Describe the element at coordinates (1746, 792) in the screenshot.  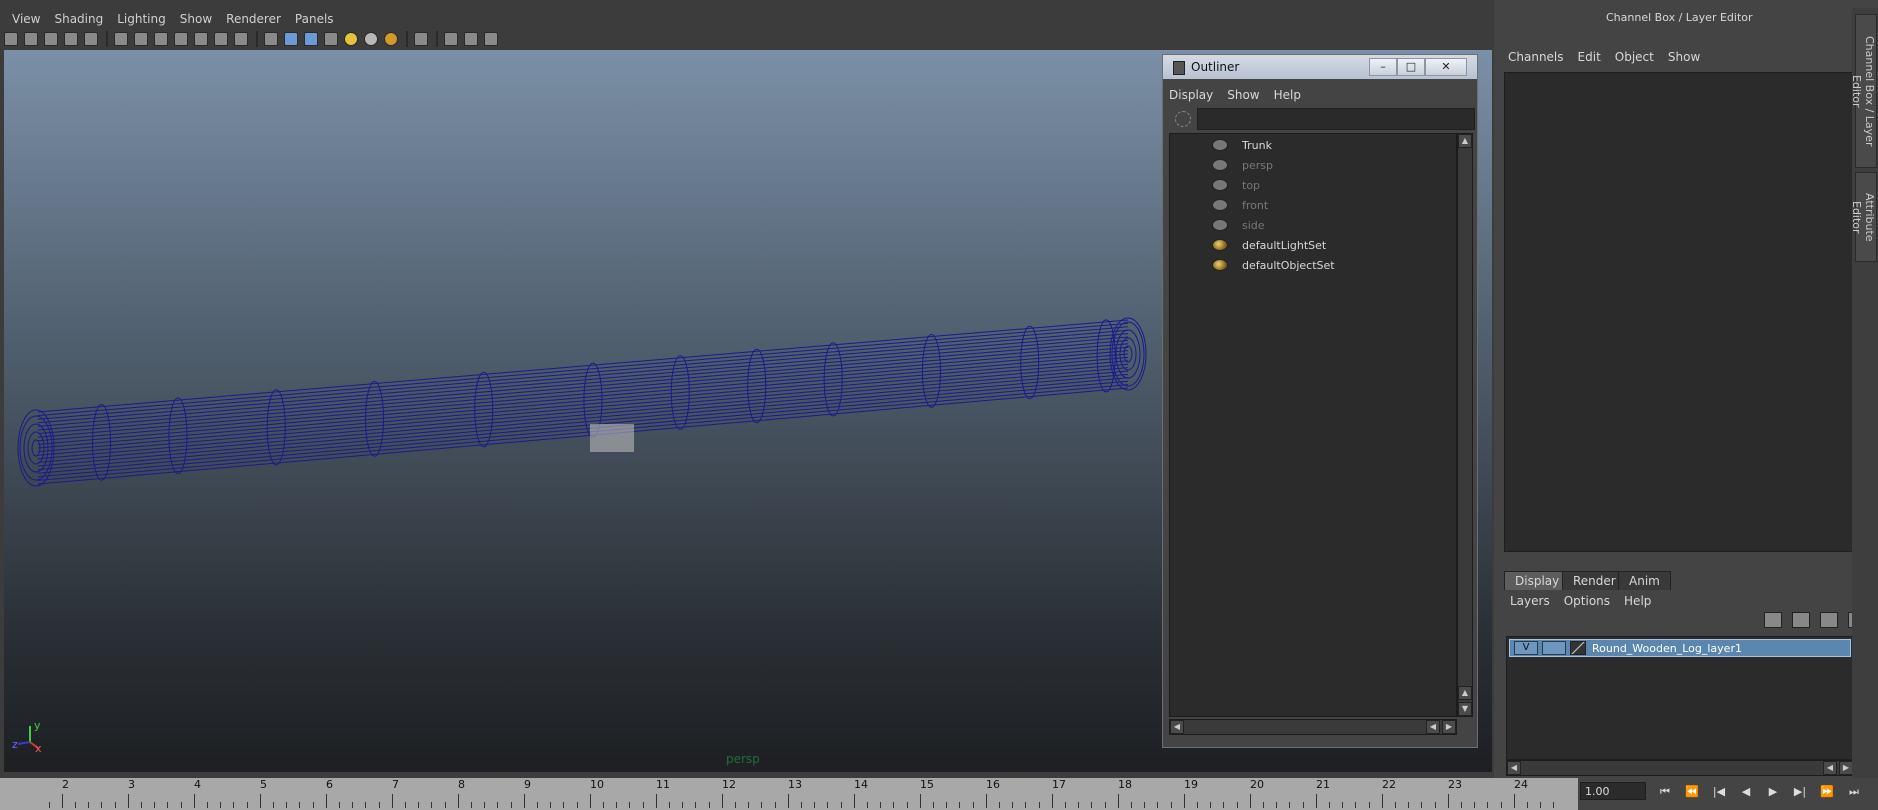
I see `play-backwards-button: ◀` at that location.